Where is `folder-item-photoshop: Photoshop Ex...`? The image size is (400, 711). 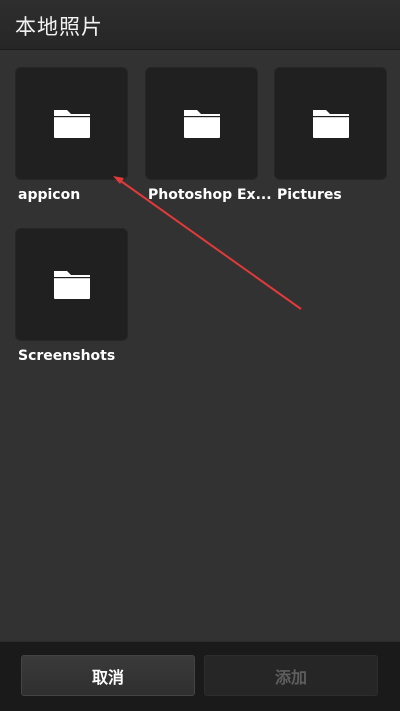 folder-item-photoshop: Photoshop Ex... is located at coordinates (208, 135).